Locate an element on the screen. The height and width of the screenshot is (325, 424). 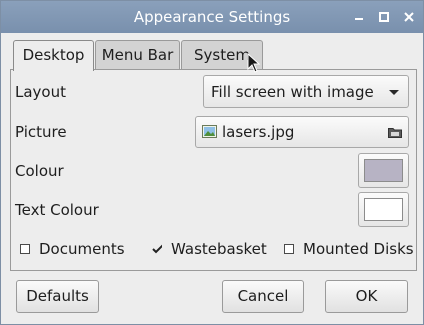
tab-desktop: Desktop is located at coordinates (53, 55).